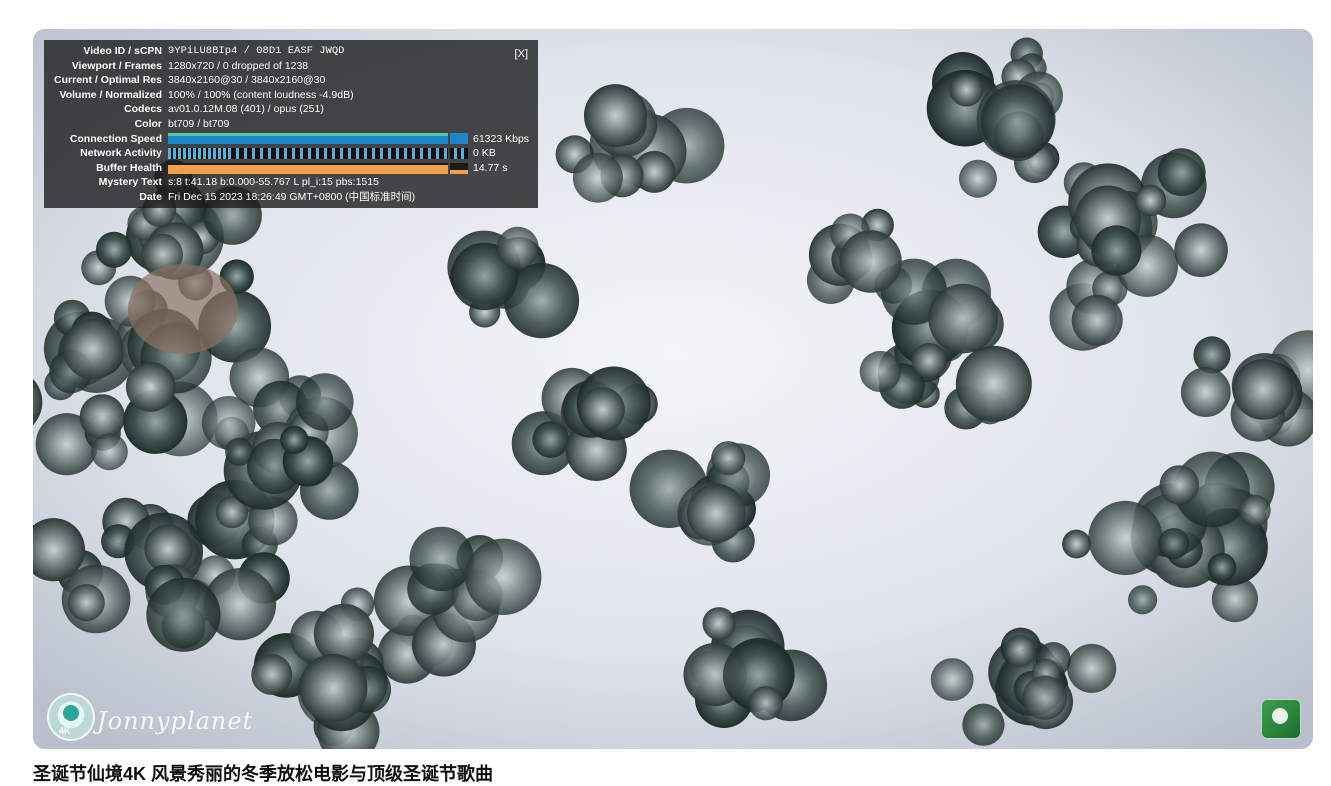 The height and width of the screenshot is (786, 1331). I want to click on video-title: 圣诞节仙境4K 风景秀丽的冬季放松电影与顶级圣诞节歌曲, so click(263, 774).